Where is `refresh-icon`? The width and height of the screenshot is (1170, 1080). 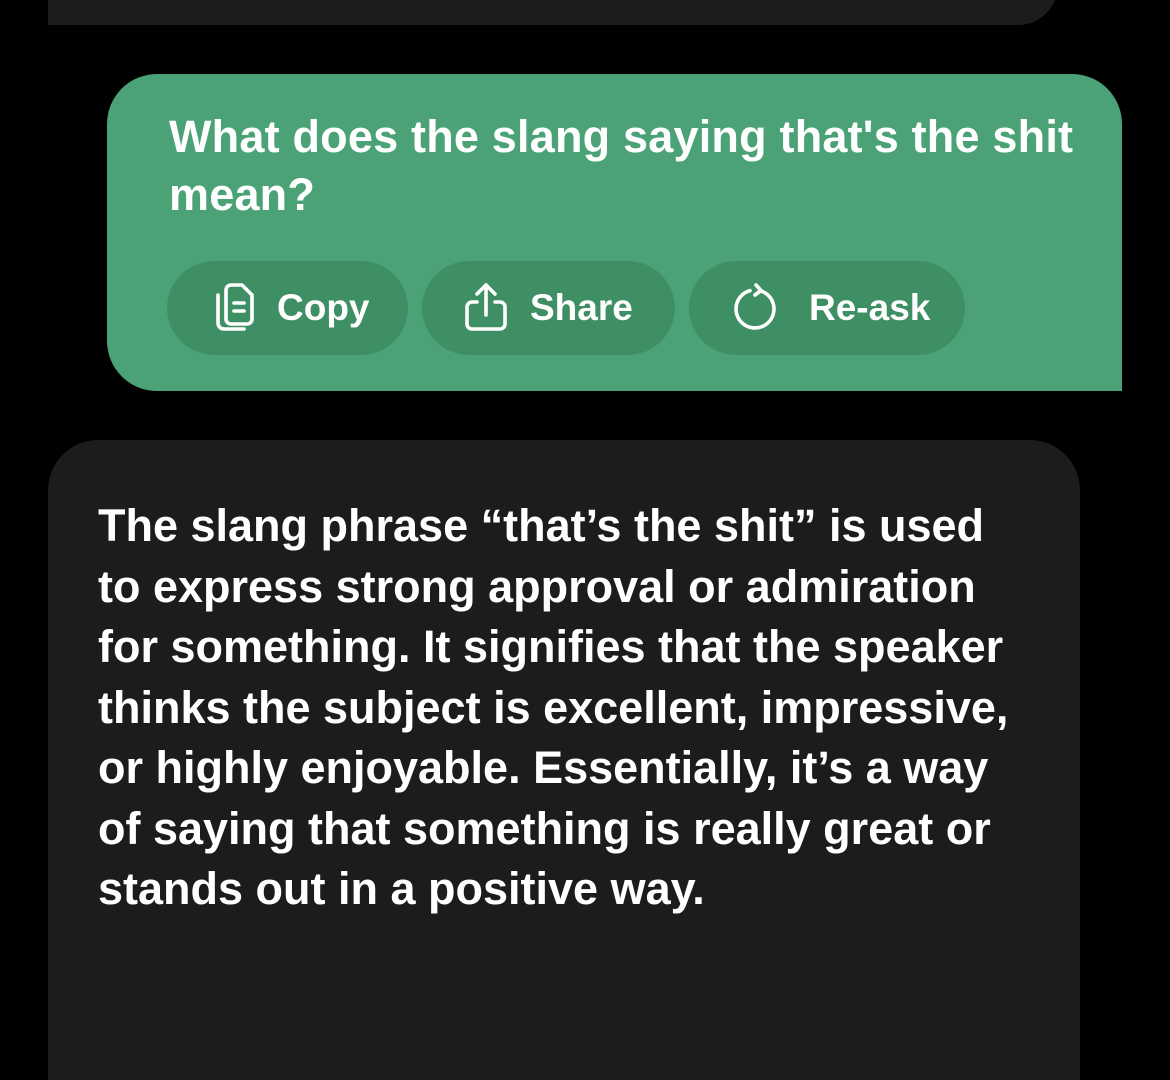 refresh-icon is located at coordinates (755, 308).